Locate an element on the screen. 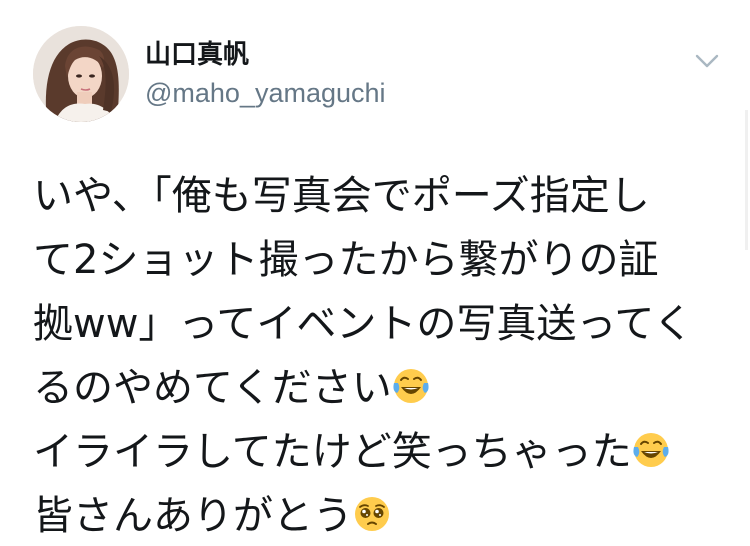 The width and height of the screenshot is (750, 546). tweet-text-segment: 拠ww」ってイベントの写真送ってく is located at coordinates (363, 324).